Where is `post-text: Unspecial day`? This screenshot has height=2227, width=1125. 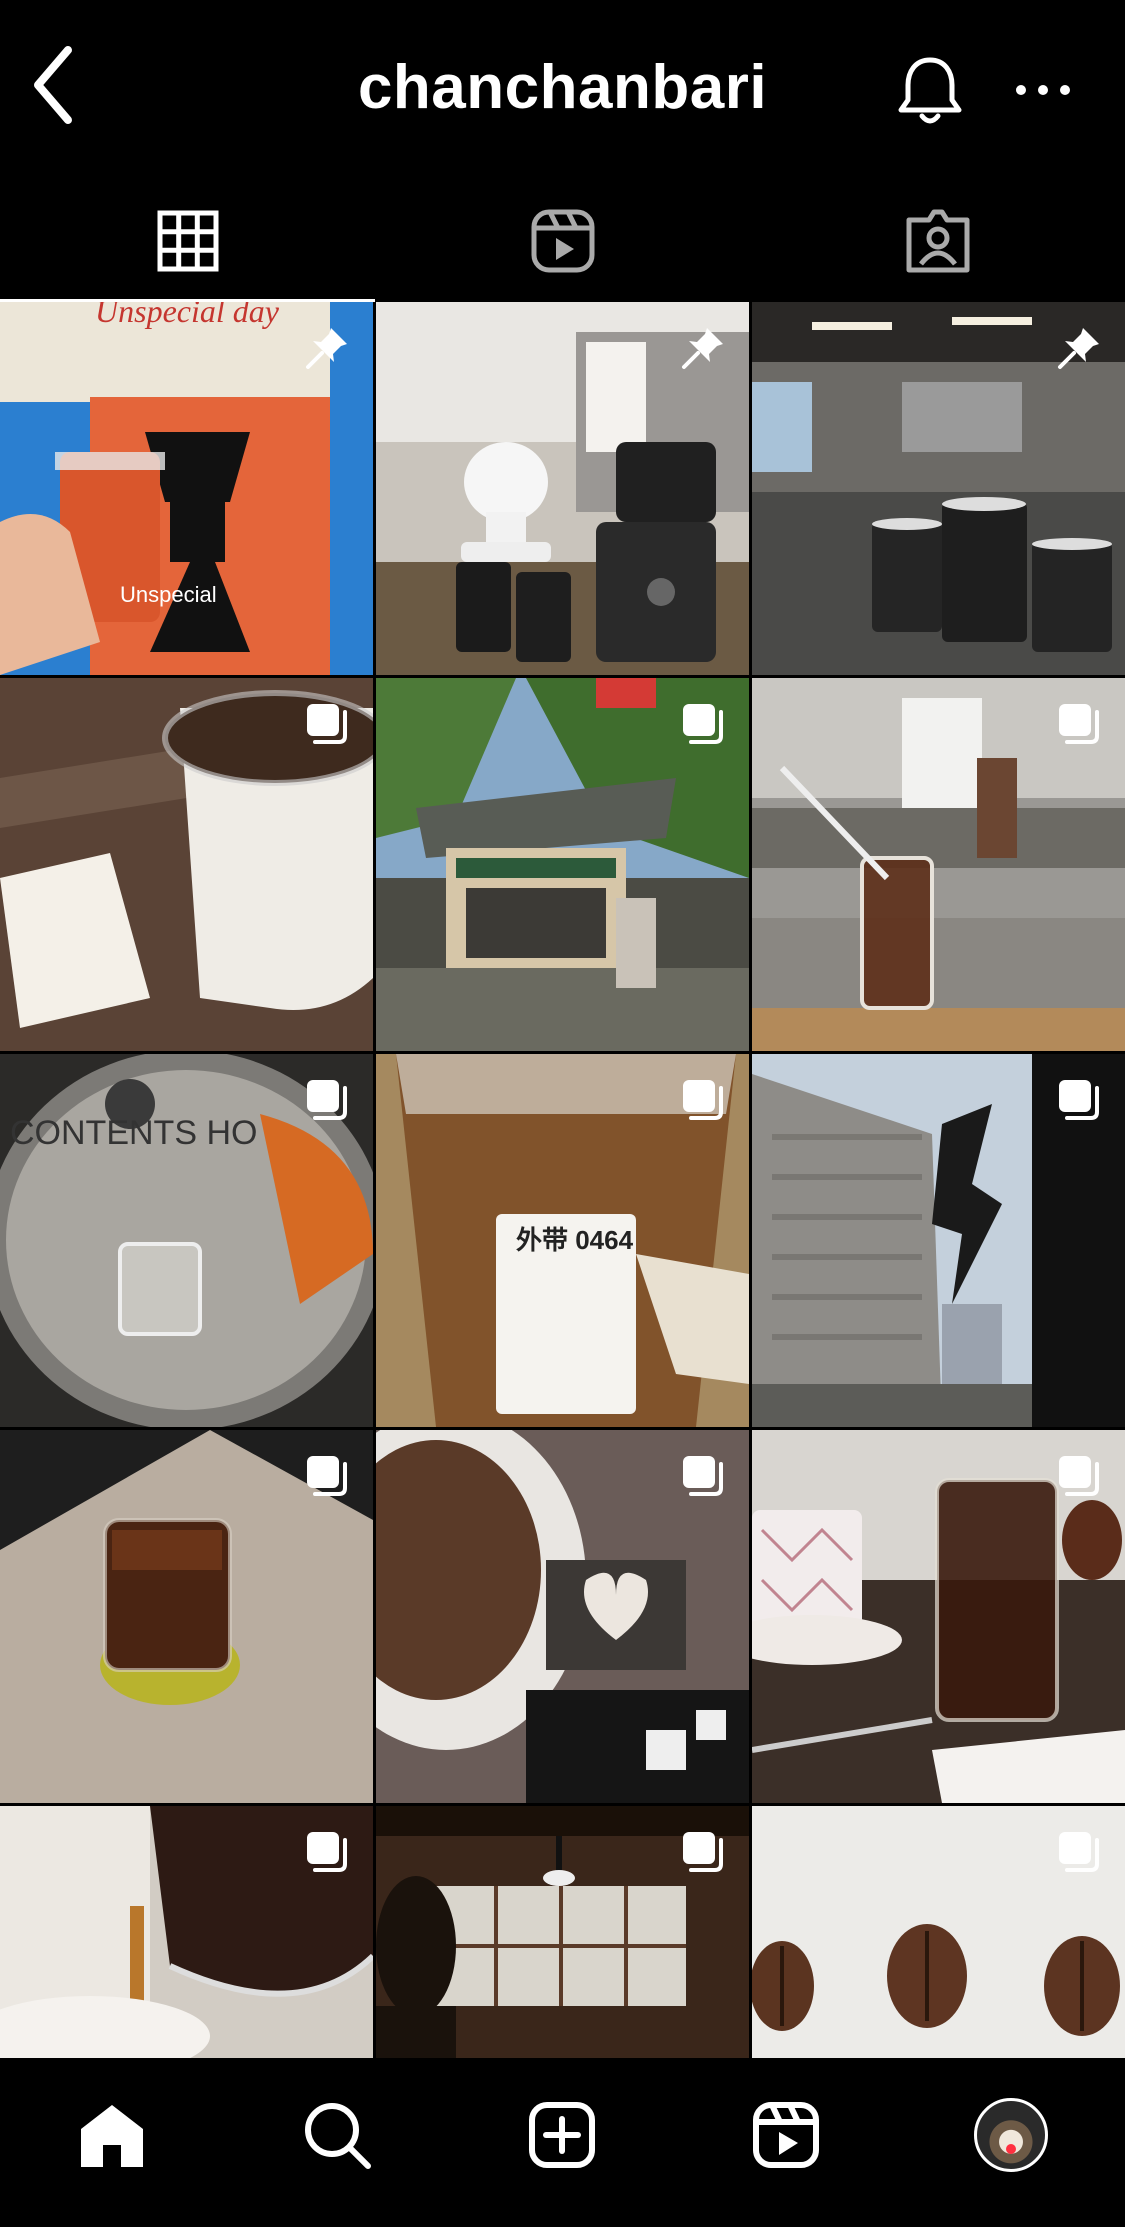
post-text: Unspecial day is located at coordinates (187, 315).